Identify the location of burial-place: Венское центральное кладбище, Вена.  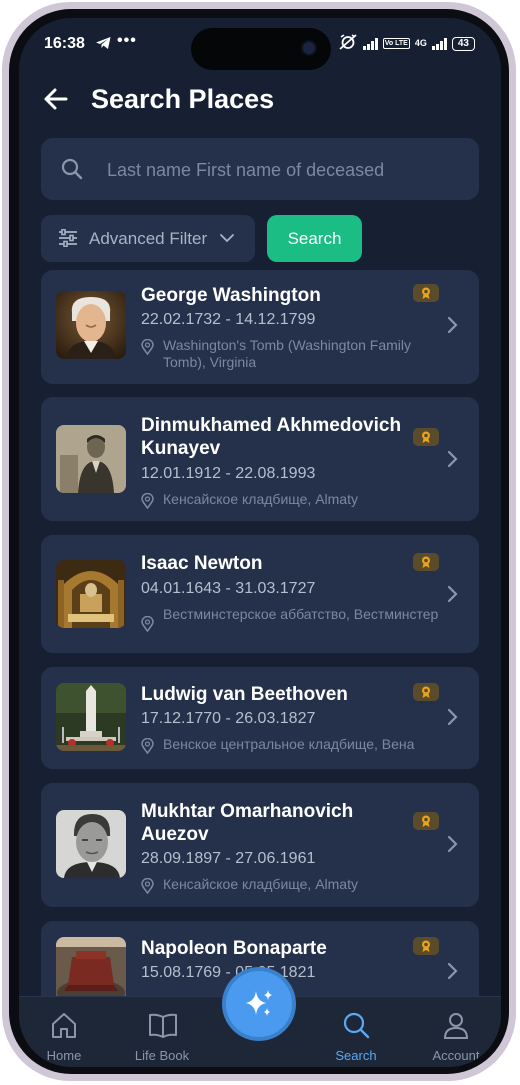
(291, 745).